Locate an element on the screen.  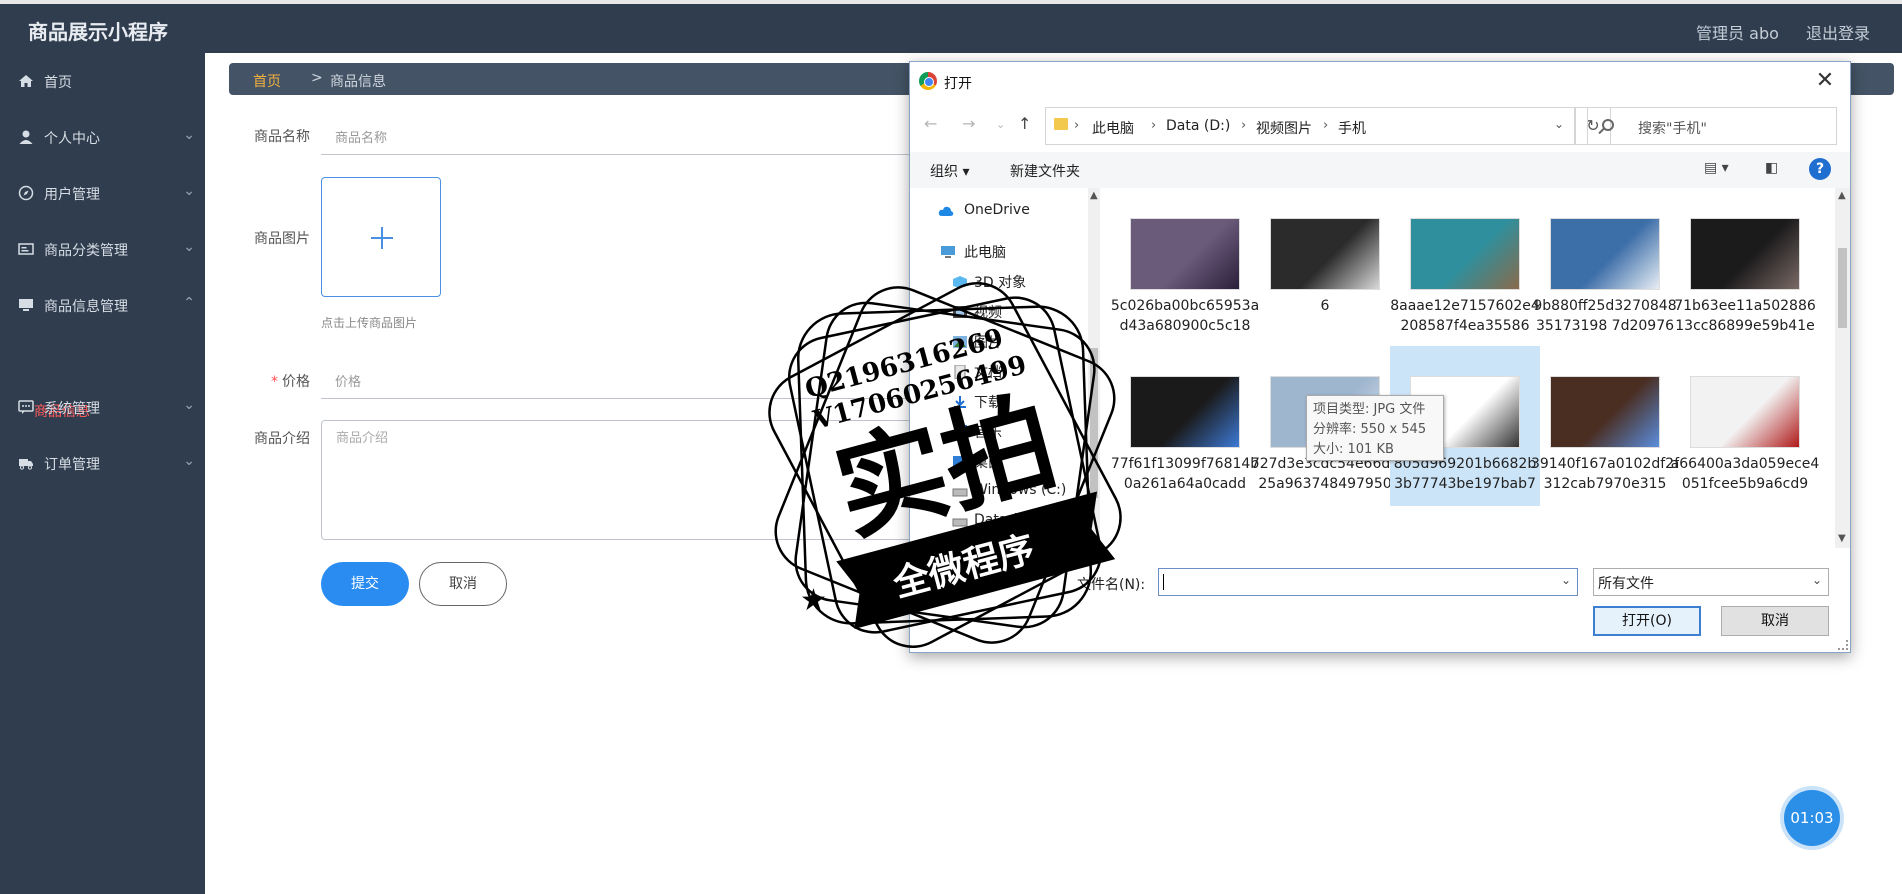
nav-item-onedrive: OneDrive is located at coordinates (997, 210).